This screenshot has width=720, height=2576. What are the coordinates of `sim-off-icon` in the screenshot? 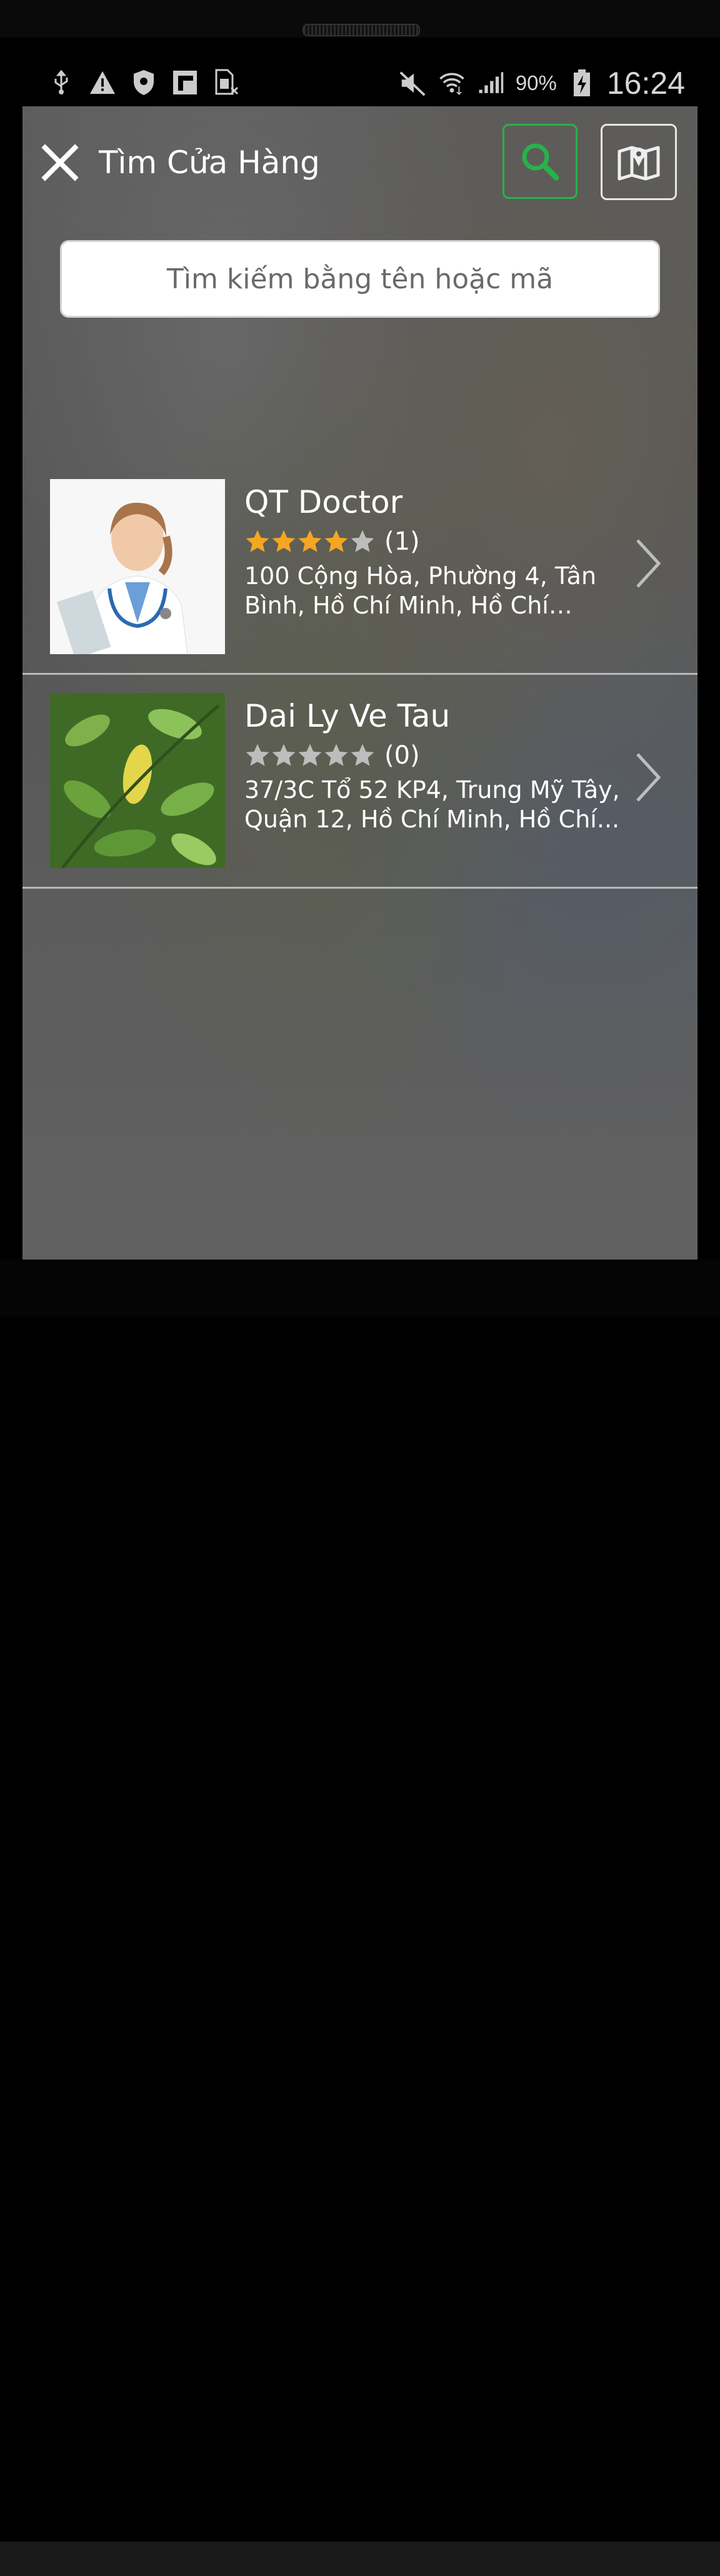 It's located at (226, 82).